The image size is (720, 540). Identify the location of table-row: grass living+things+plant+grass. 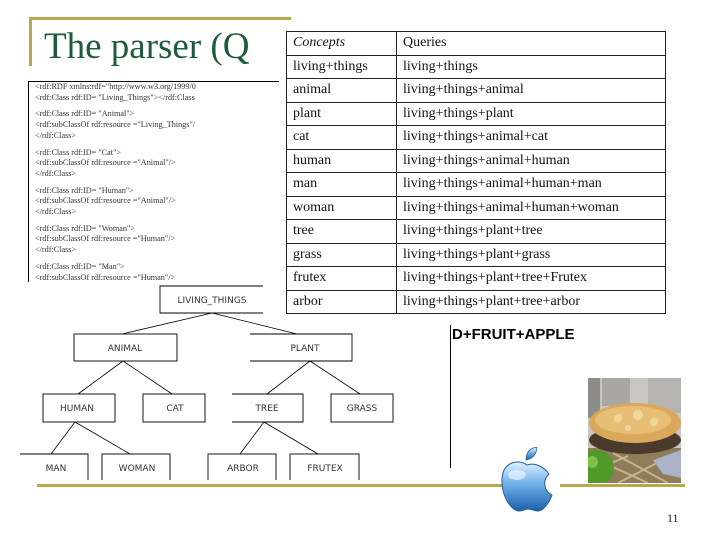
(476, 254).